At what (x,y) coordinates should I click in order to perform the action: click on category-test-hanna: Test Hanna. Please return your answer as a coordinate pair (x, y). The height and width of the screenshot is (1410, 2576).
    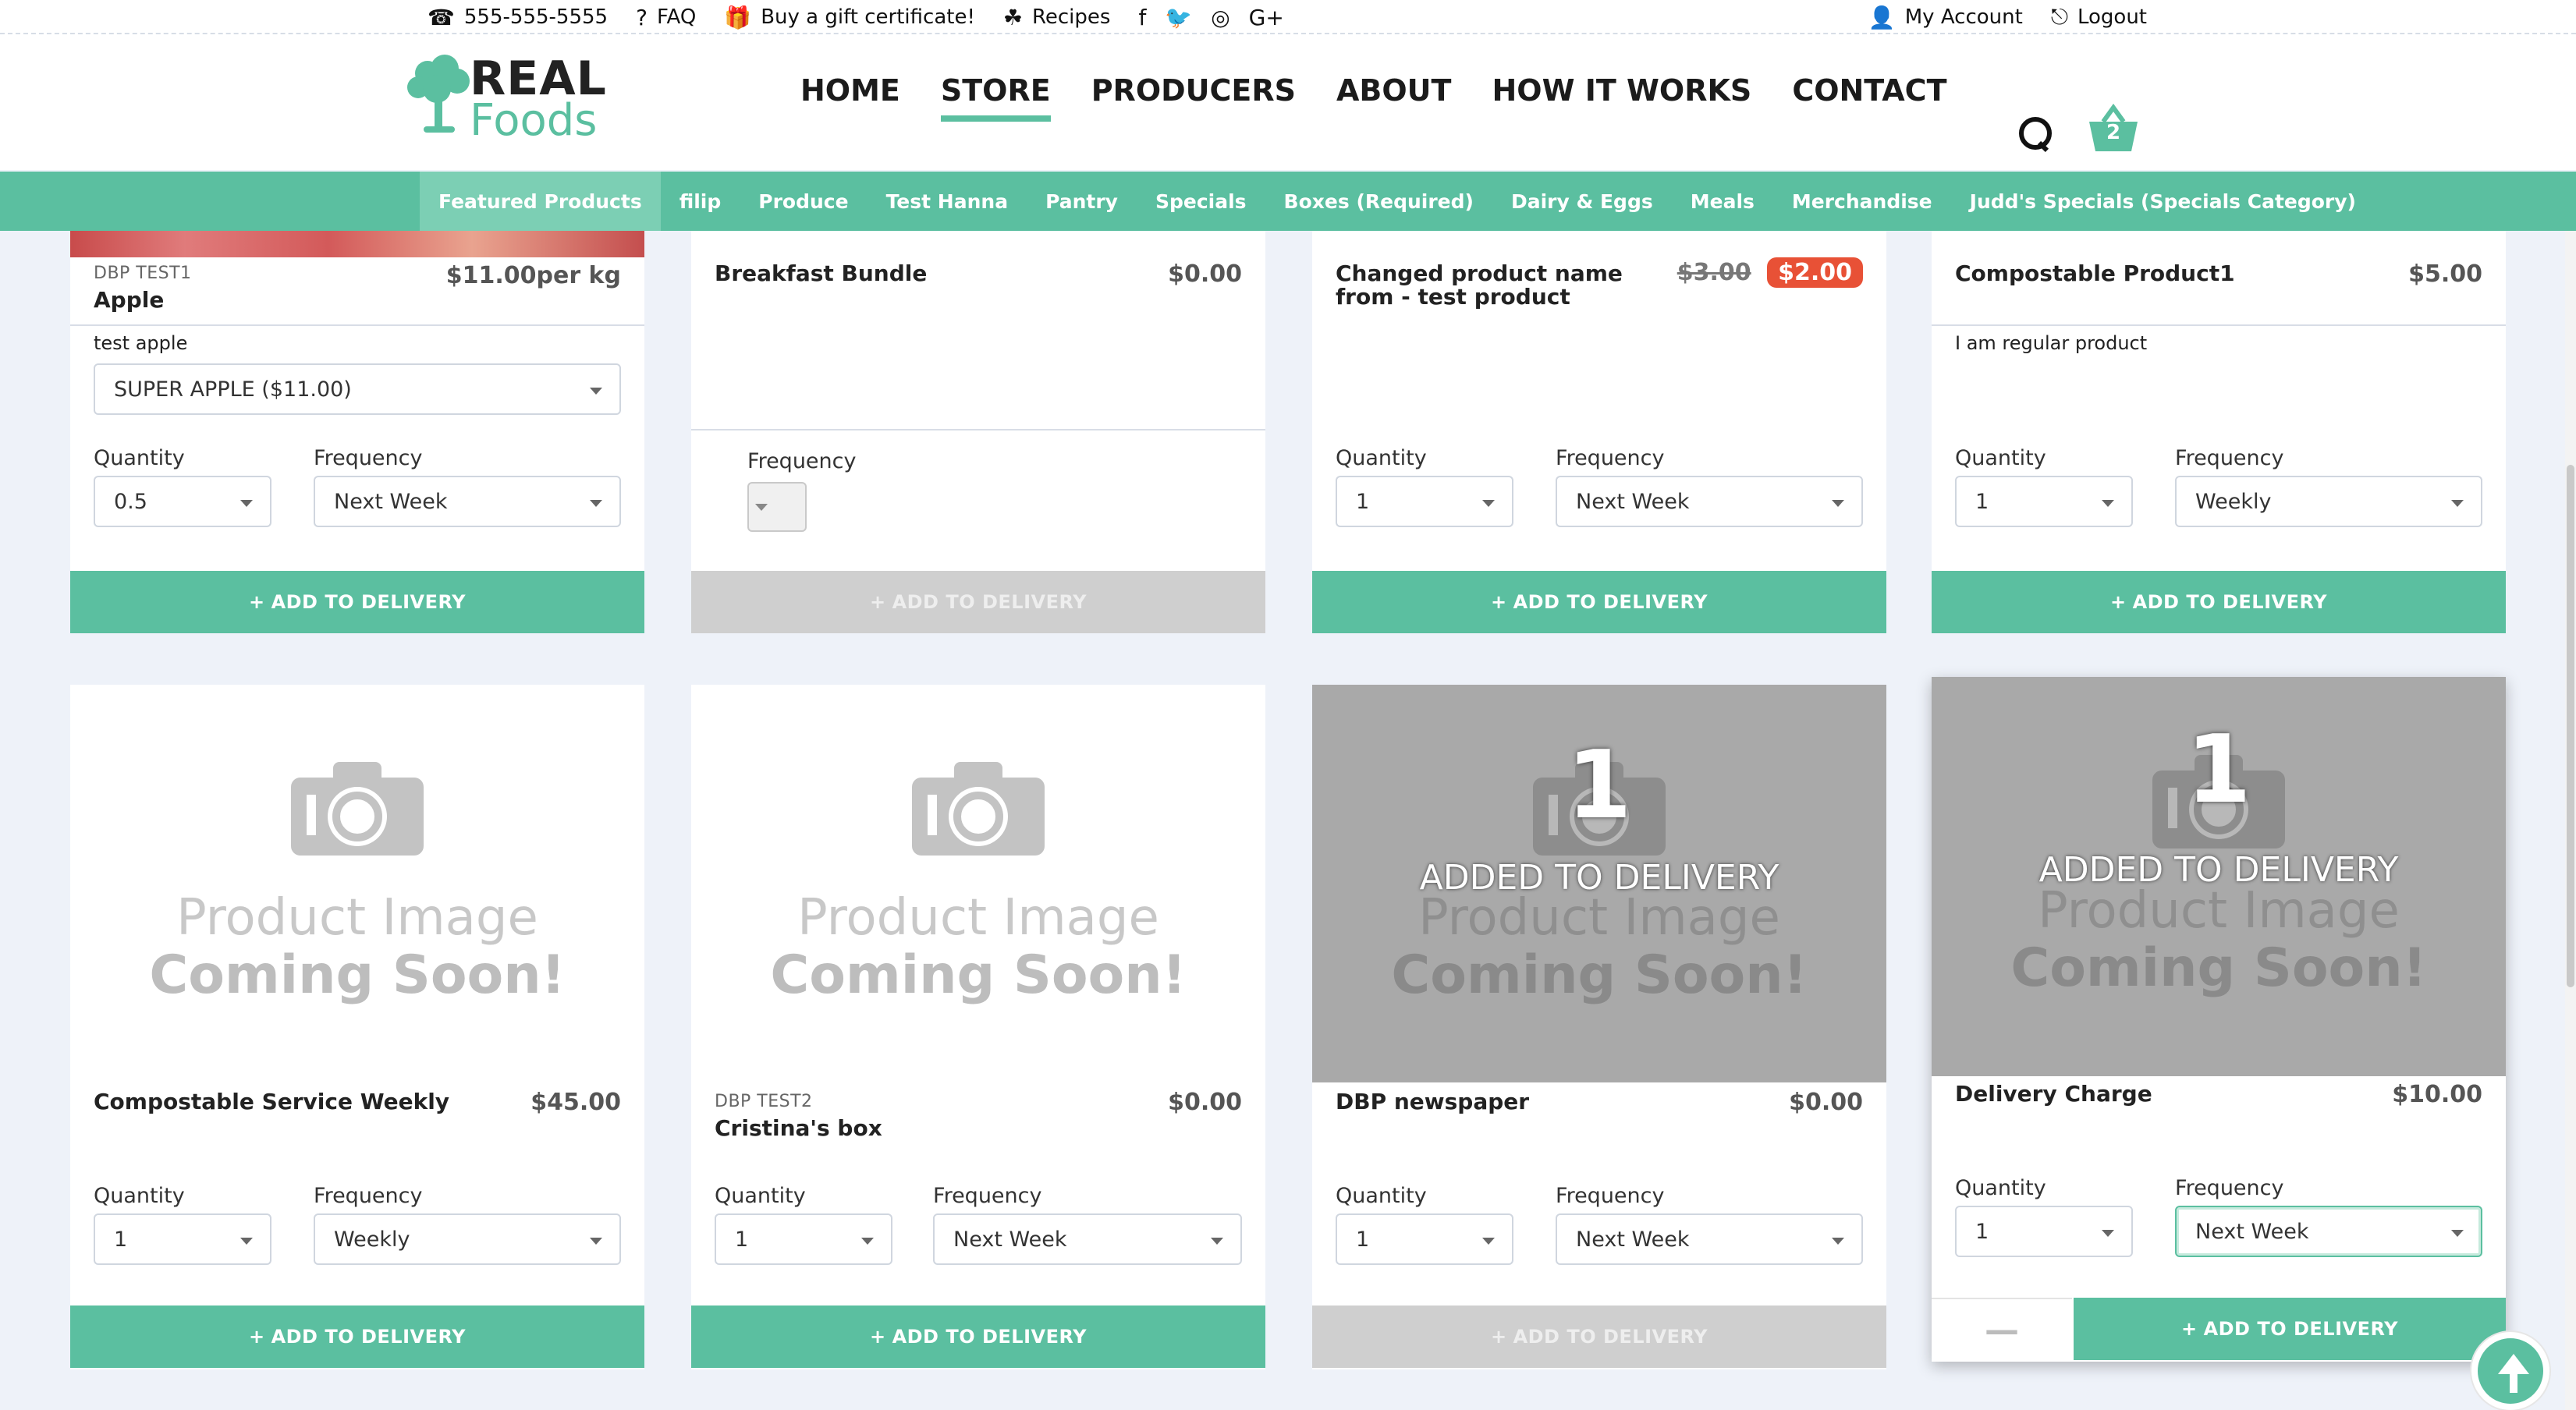
    Looking at the image, I should click on (947, 201).